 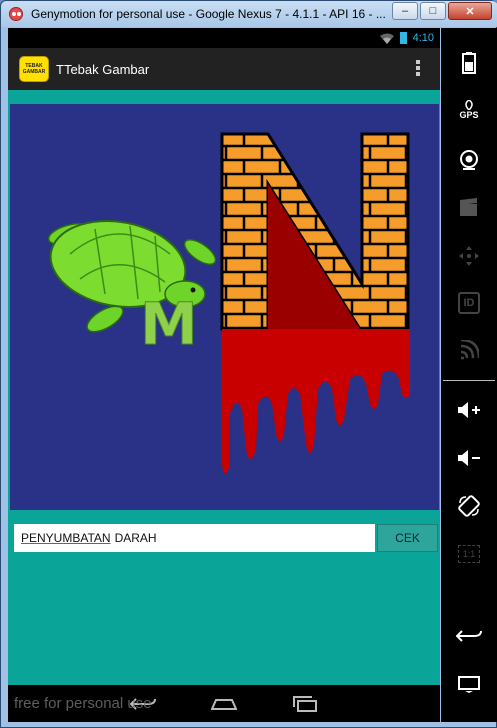 I want to click on status-time: 4:10, so click(x=423, y=38).